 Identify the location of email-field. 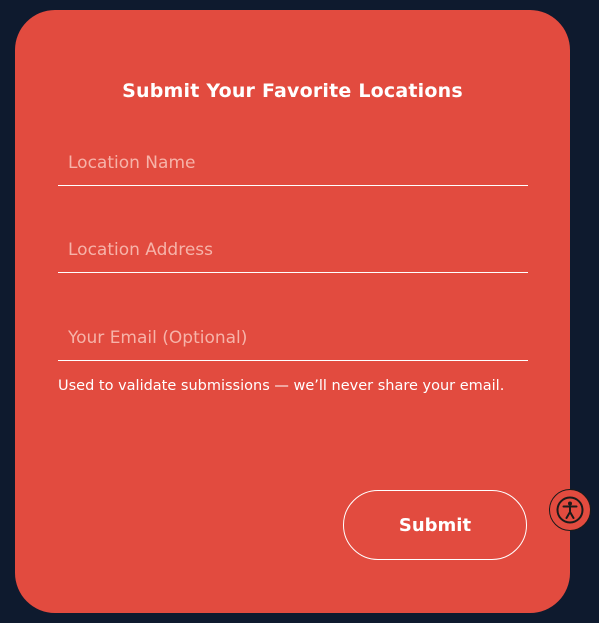
(293, 335).